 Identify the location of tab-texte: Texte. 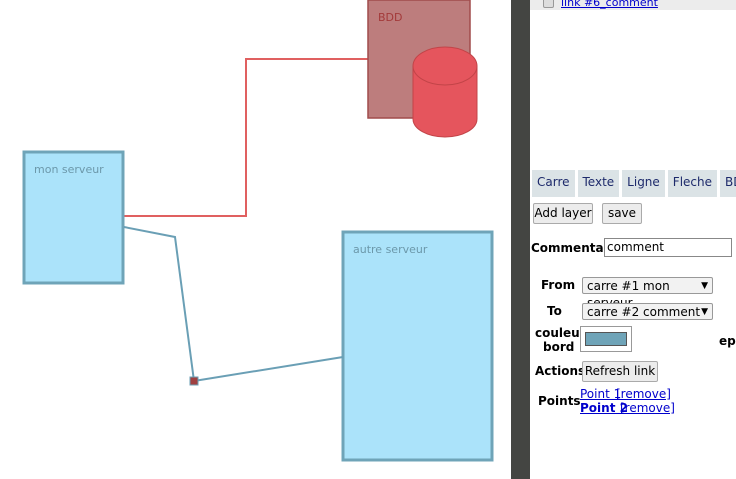
(598, 183).